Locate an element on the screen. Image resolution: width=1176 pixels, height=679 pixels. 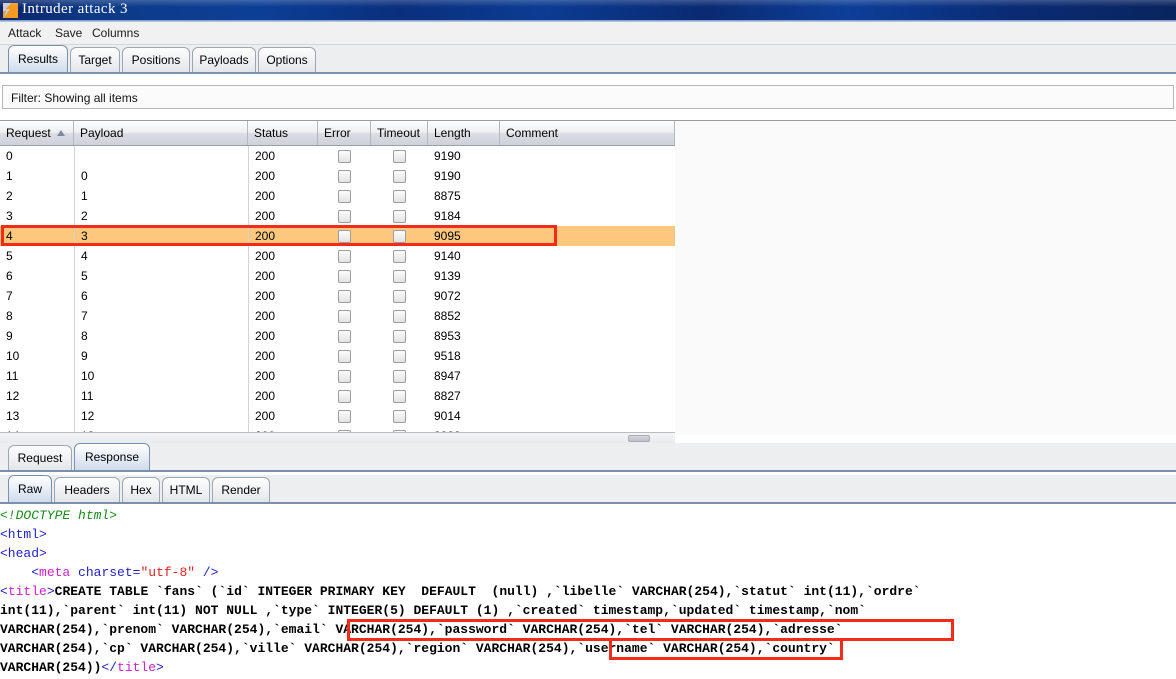
column-header-label: Error is located at coordinates (337, 133).